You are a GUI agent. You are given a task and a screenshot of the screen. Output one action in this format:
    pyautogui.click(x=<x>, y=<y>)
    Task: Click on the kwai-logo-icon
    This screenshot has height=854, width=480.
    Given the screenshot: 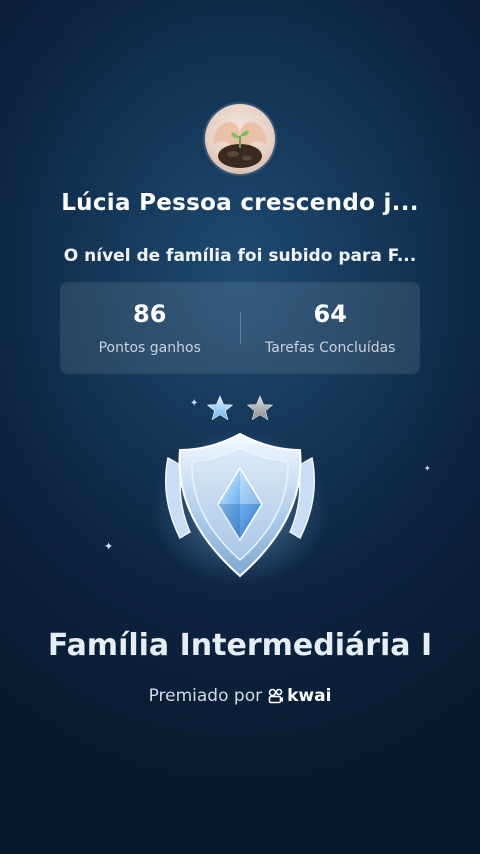 What is the action you would take?
    pyautogui.click(x=276, y=696)
    